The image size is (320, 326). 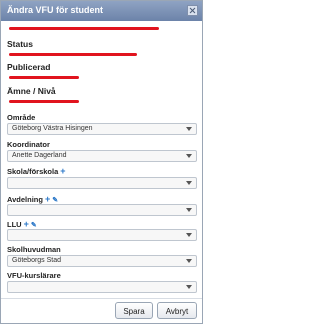 I want to click on cancel-button: Avbryt, so click(x=177, y=310).